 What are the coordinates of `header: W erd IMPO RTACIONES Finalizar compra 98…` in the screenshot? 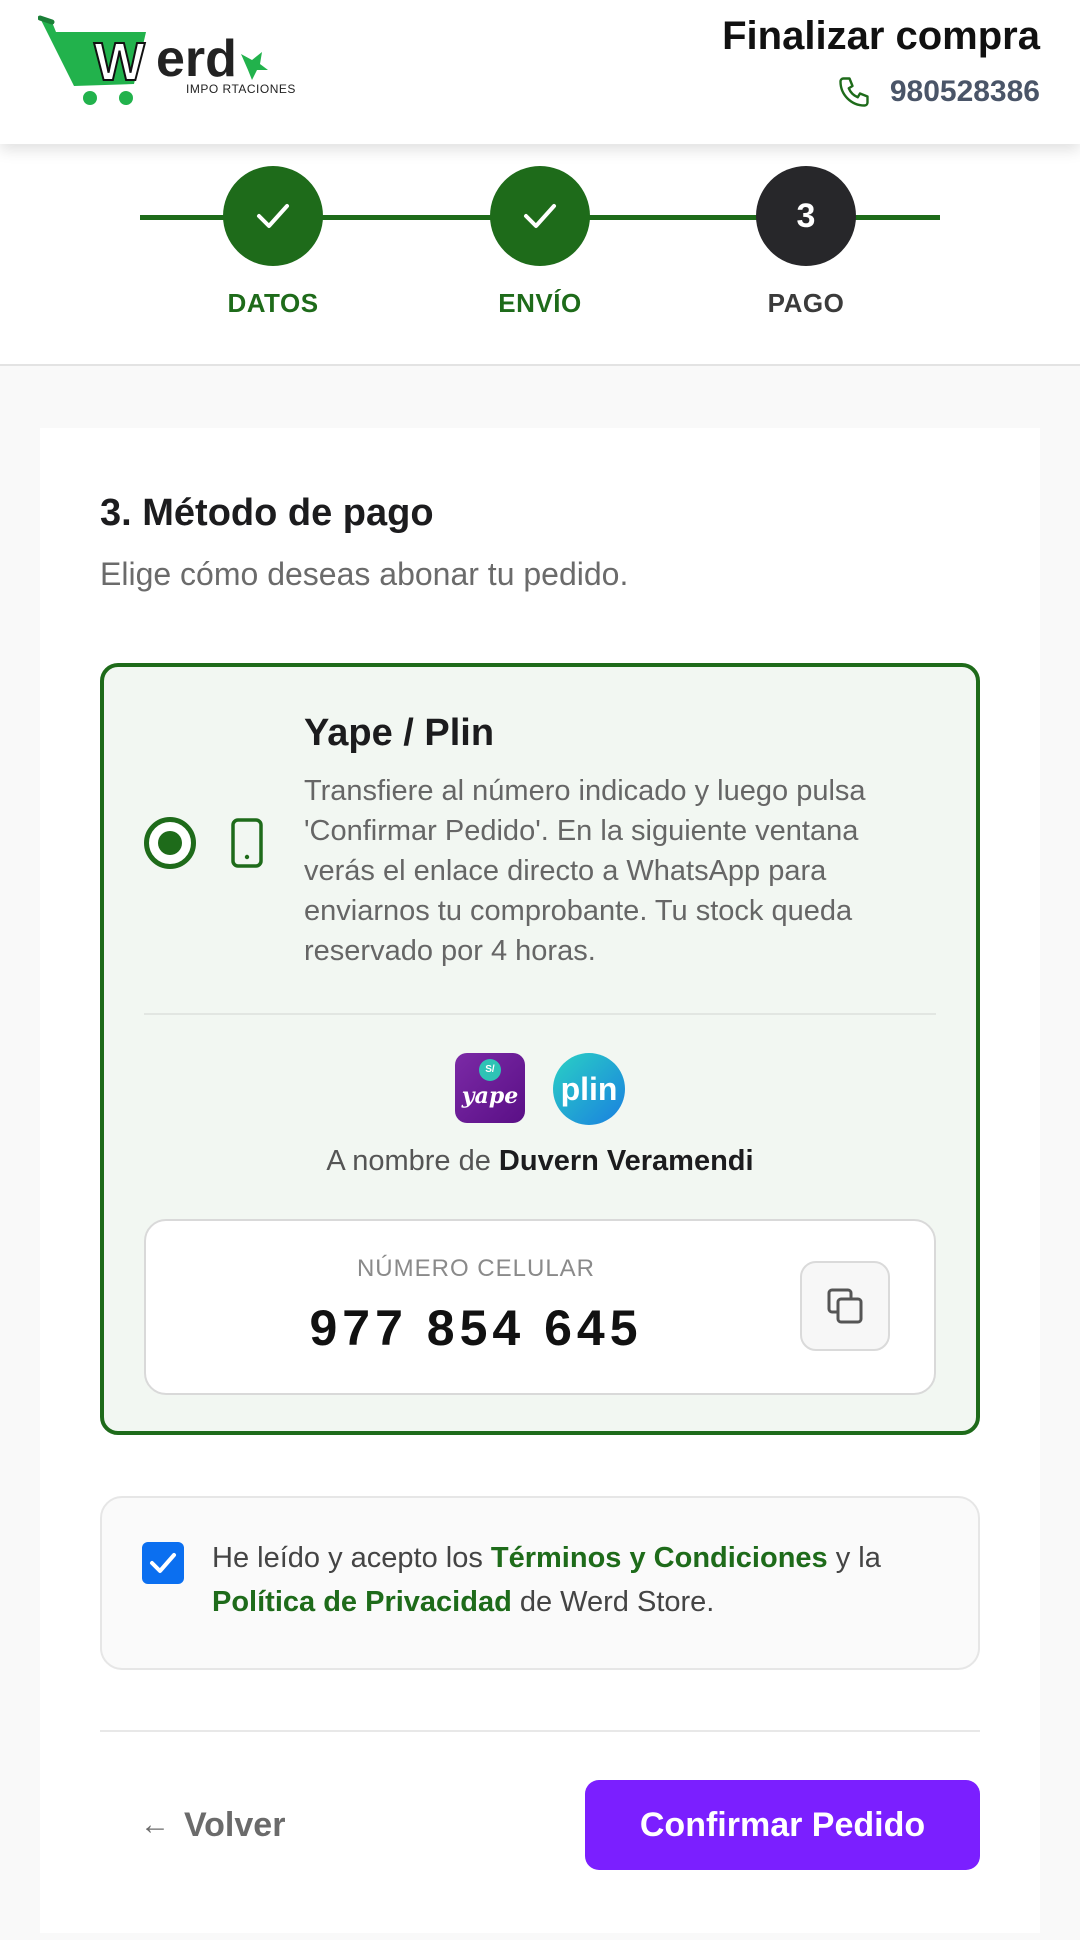 It's located at (540, 72).